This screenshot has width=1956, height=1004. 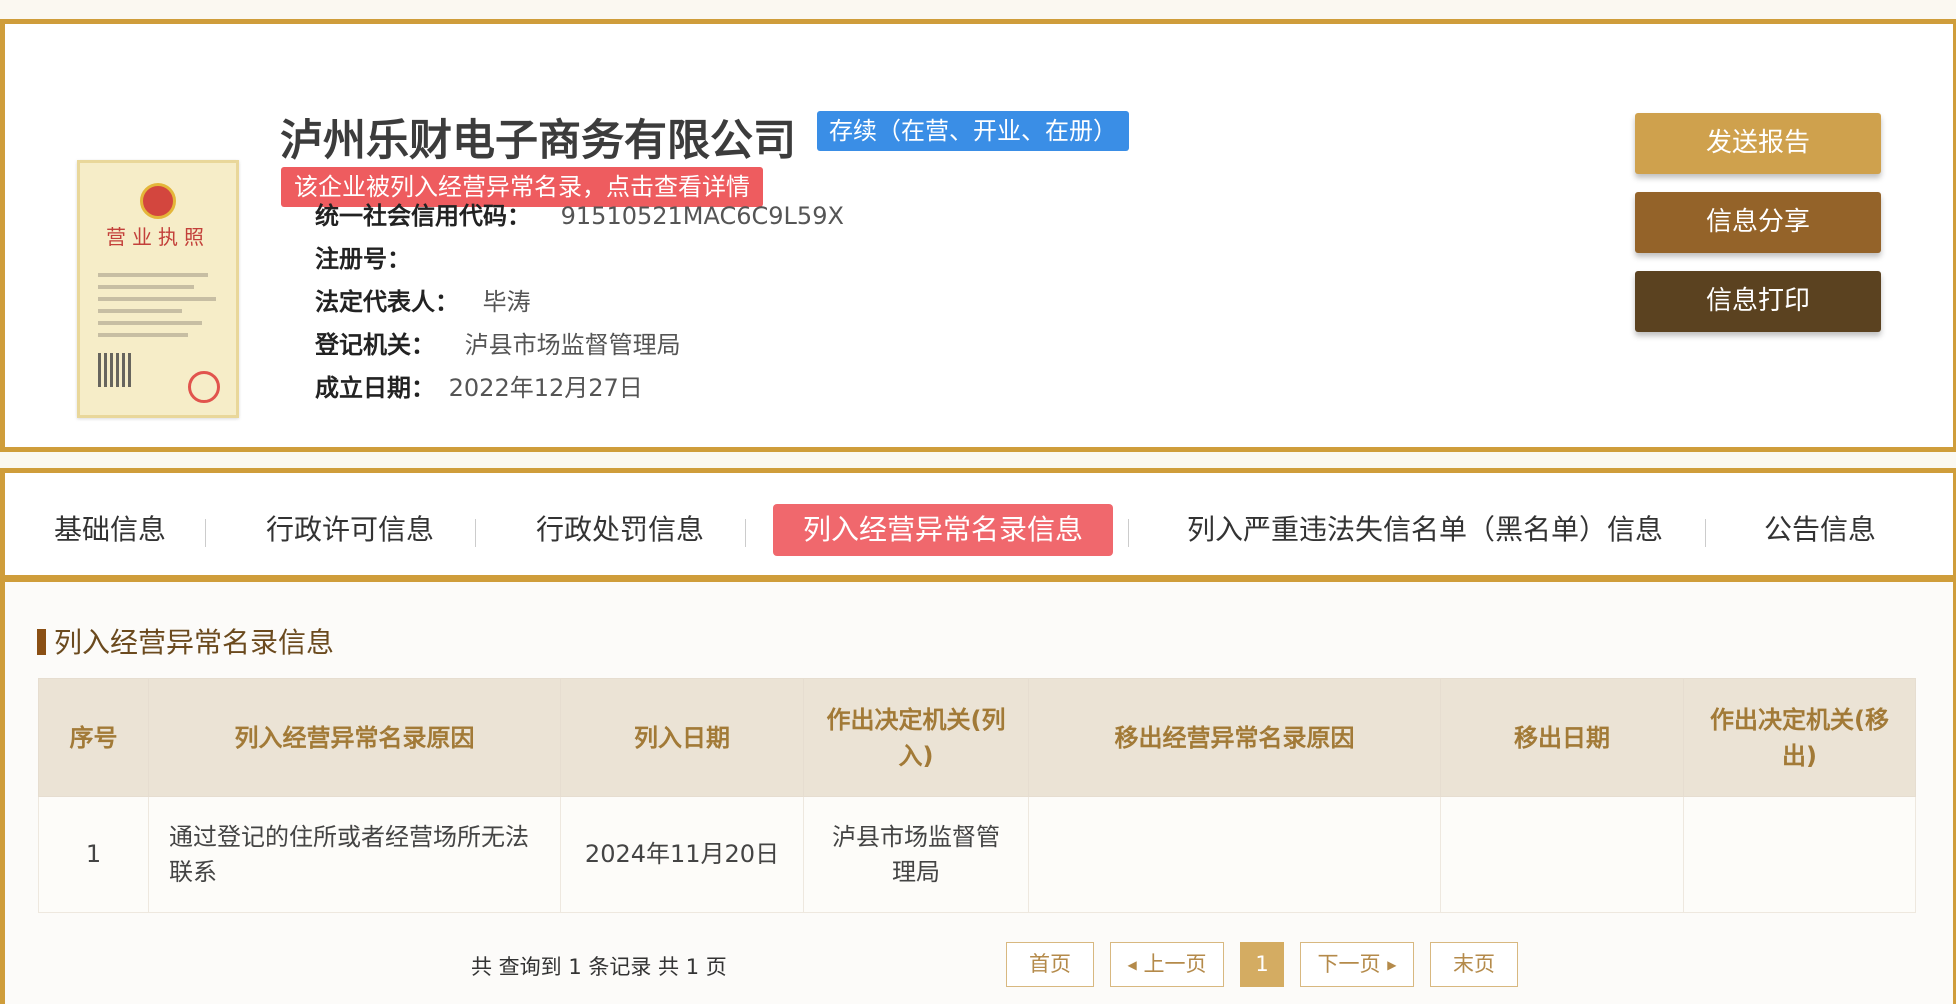 I want to click on section-title: 列入经营异常名录信息, so click(x=185, y=641).